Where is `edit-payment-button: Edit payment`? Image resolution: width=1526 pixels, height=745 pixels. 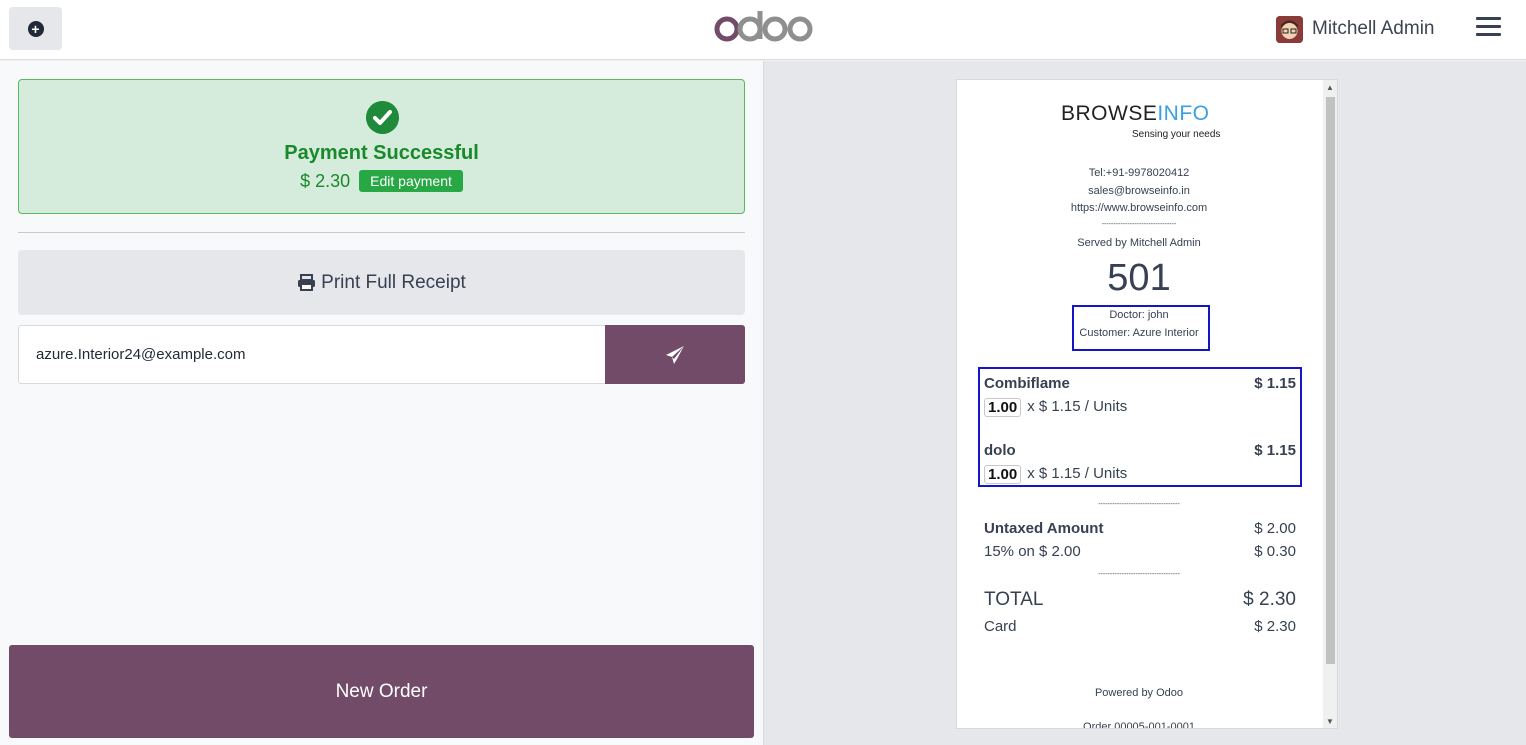 edit-payment-button: Edit payment is located at coordinates (411, 181).